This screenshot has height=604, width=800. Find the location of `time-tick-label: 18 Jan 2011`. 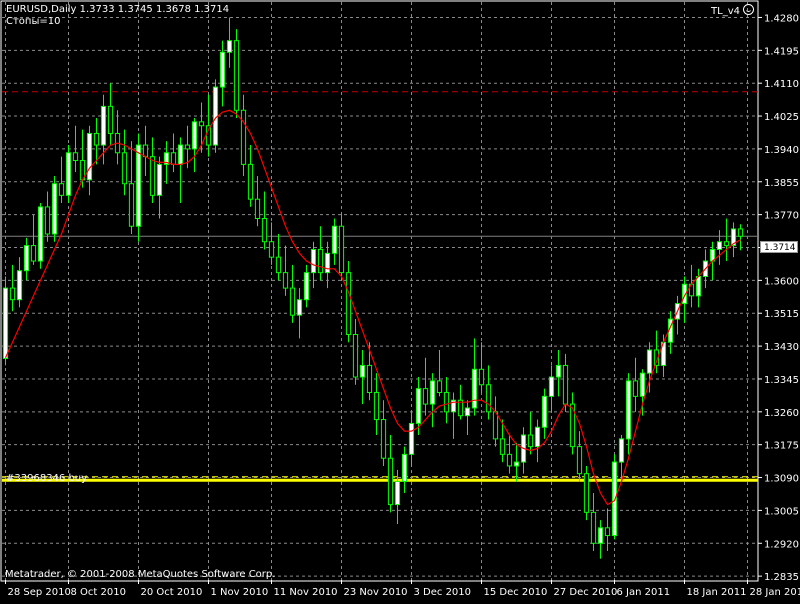

time-tick-label: 18 Jan 2011 is located at coordinates (717, 592).